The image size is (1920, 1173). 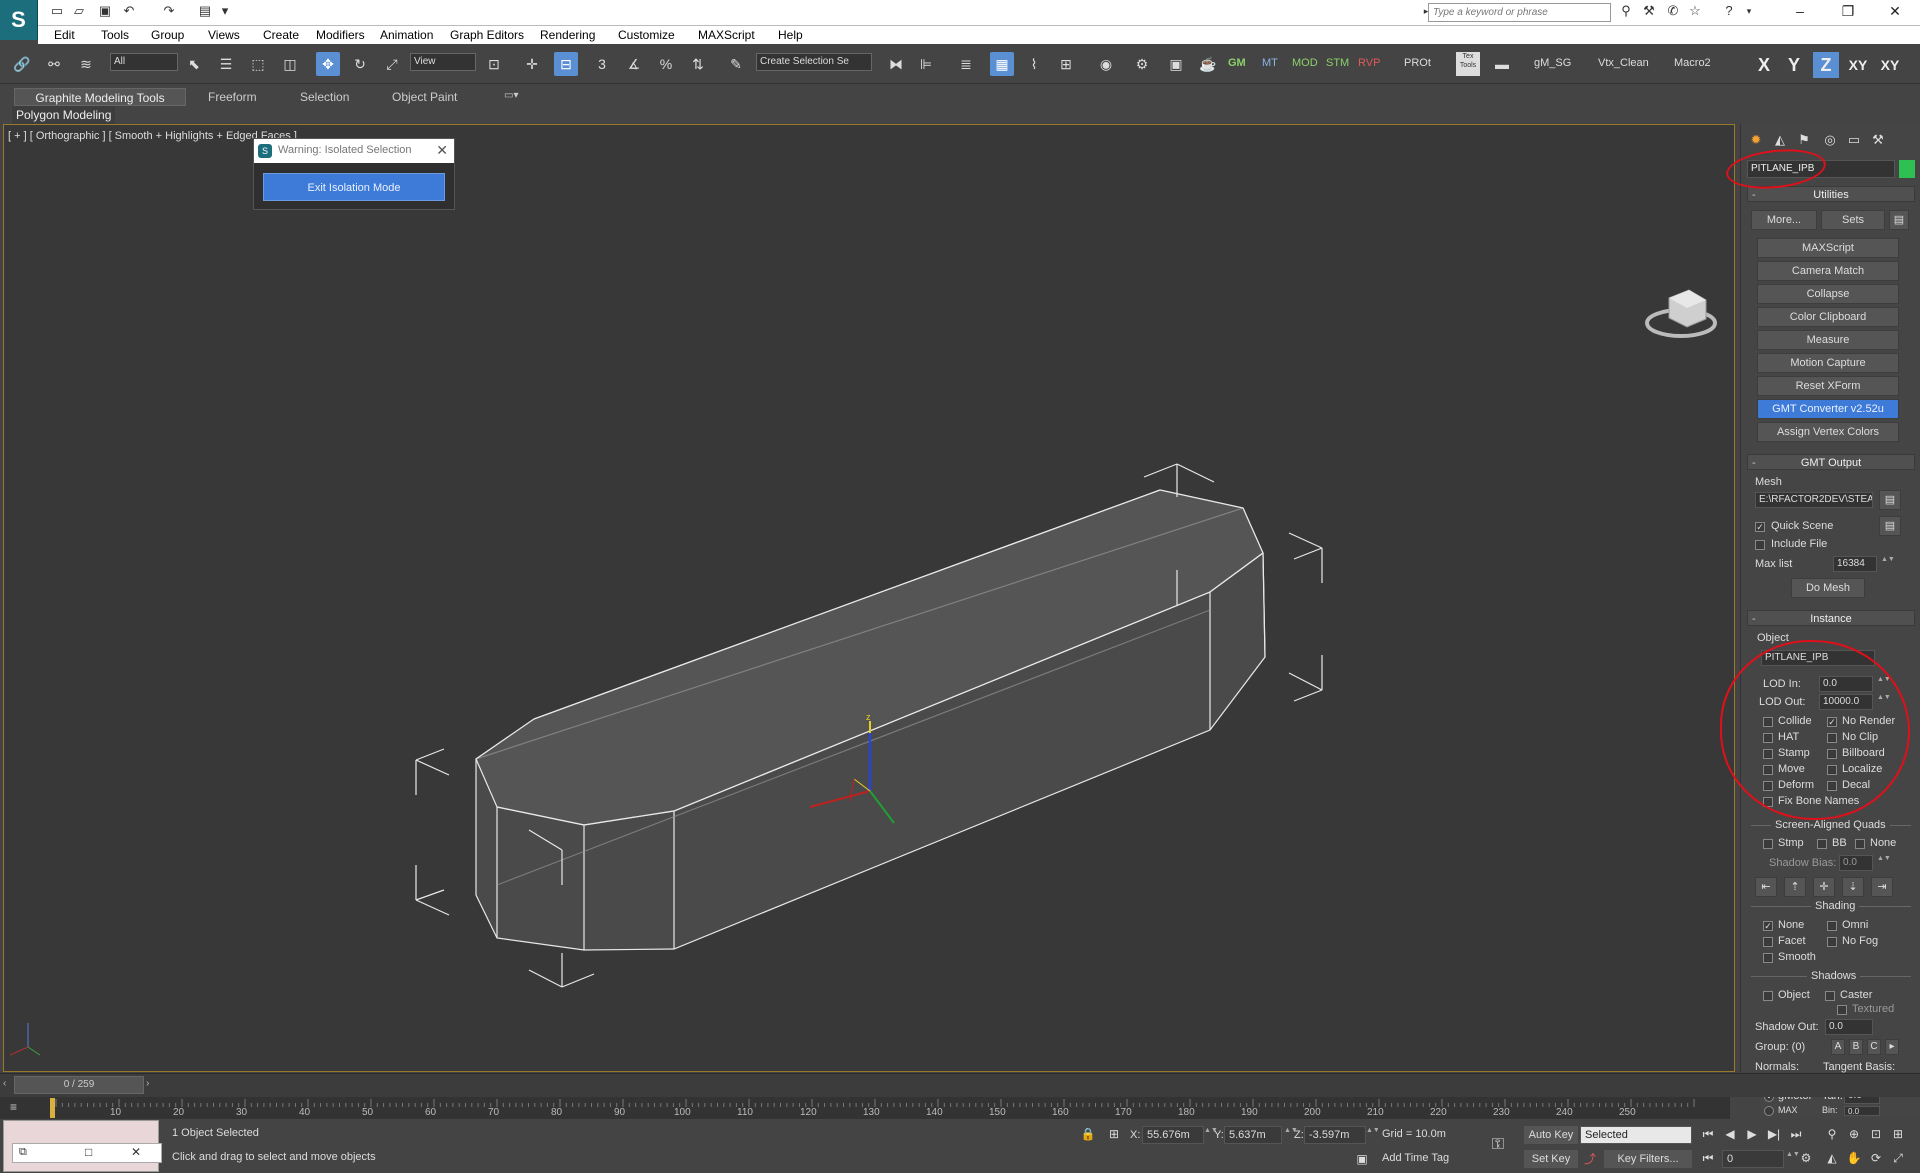 I want to click on tab-graphite-modeling-tools: Graphite Modeling Tools, so click(x=100, y=97).